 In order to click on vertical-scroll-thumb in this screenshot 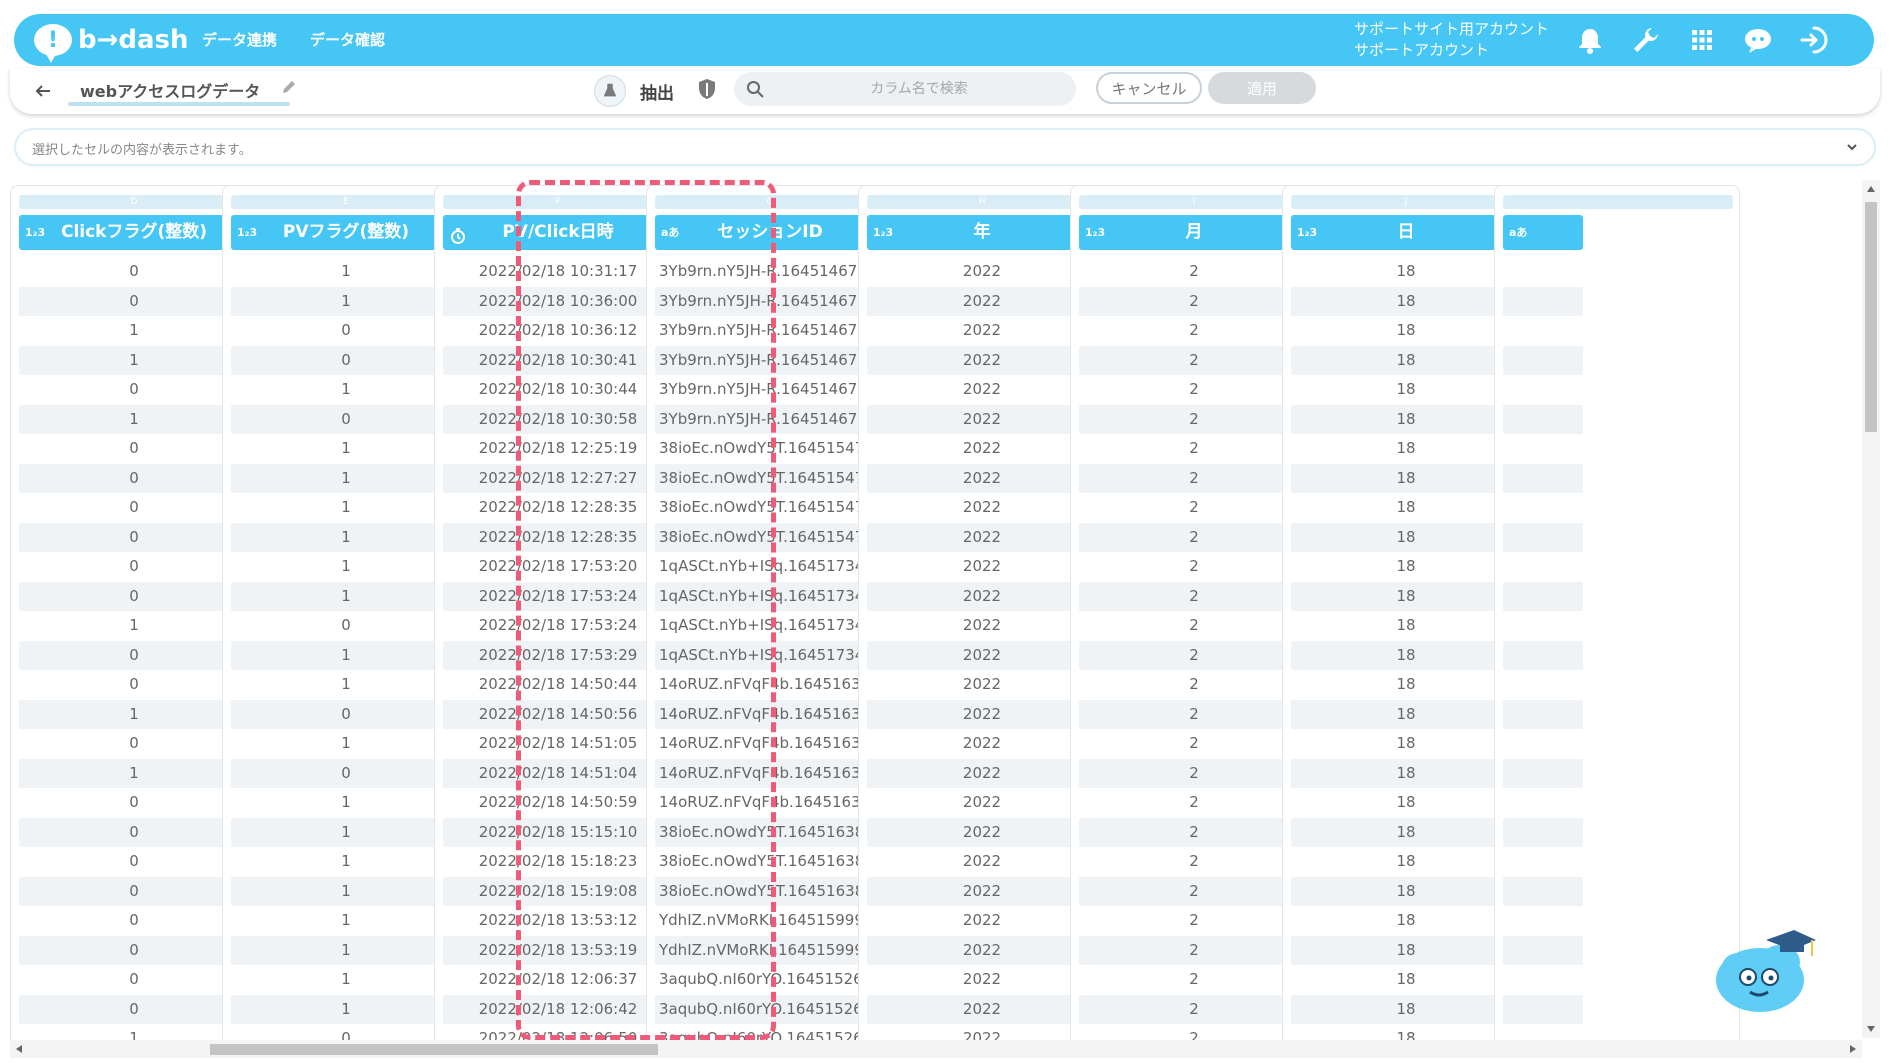, I will do `click(1871, 317)`.